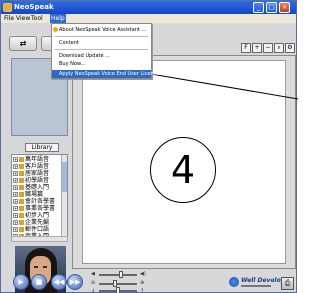 This screenshot has width=320, height=293. Describe the element at coordinates (39, 239) in the screenshot. I see `list-horizontal-scrollbar` at that location.